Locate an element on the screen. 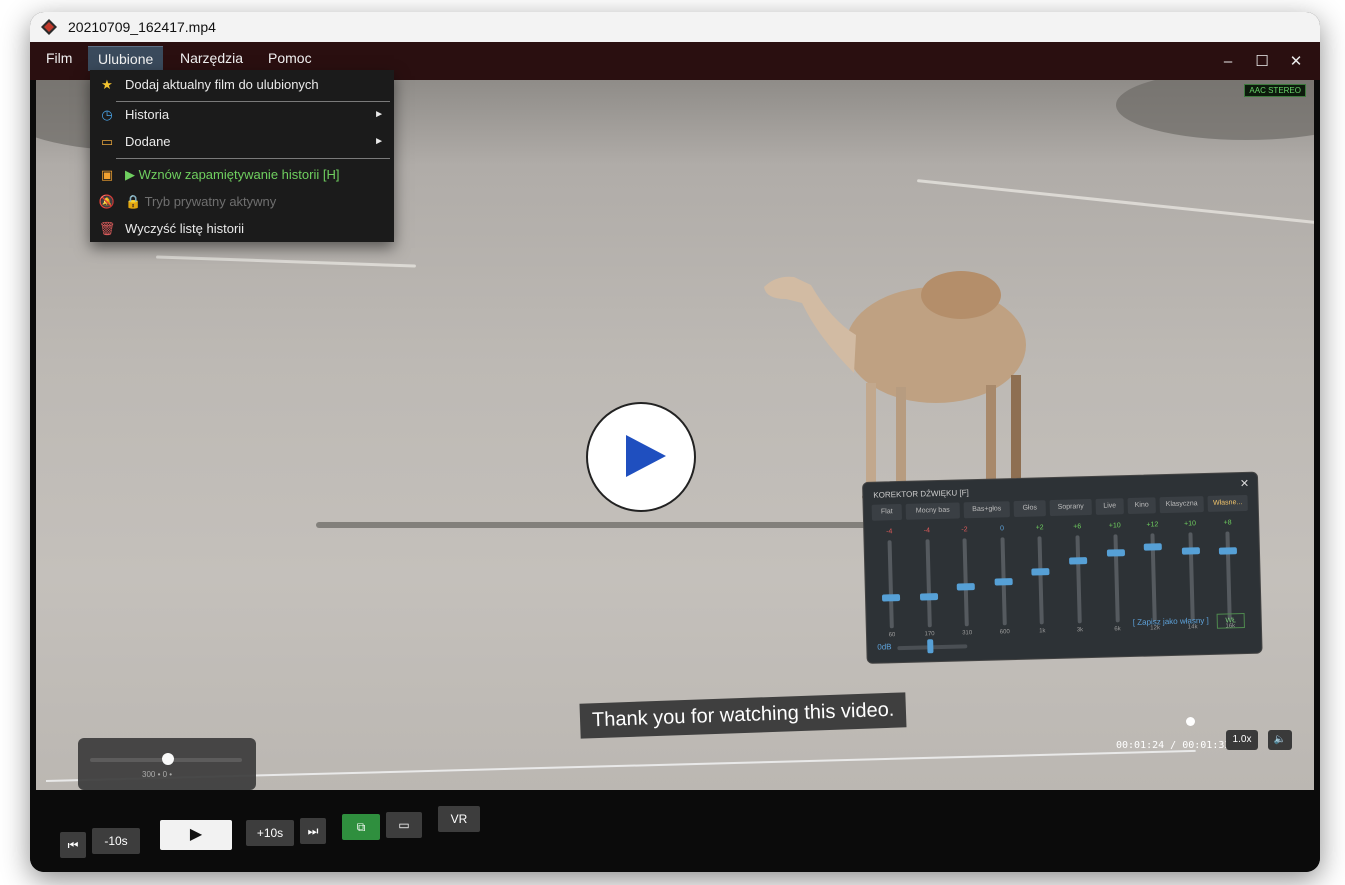 The image size is (1345, 885). vr-button: VR is located at coordinates (459, 819).